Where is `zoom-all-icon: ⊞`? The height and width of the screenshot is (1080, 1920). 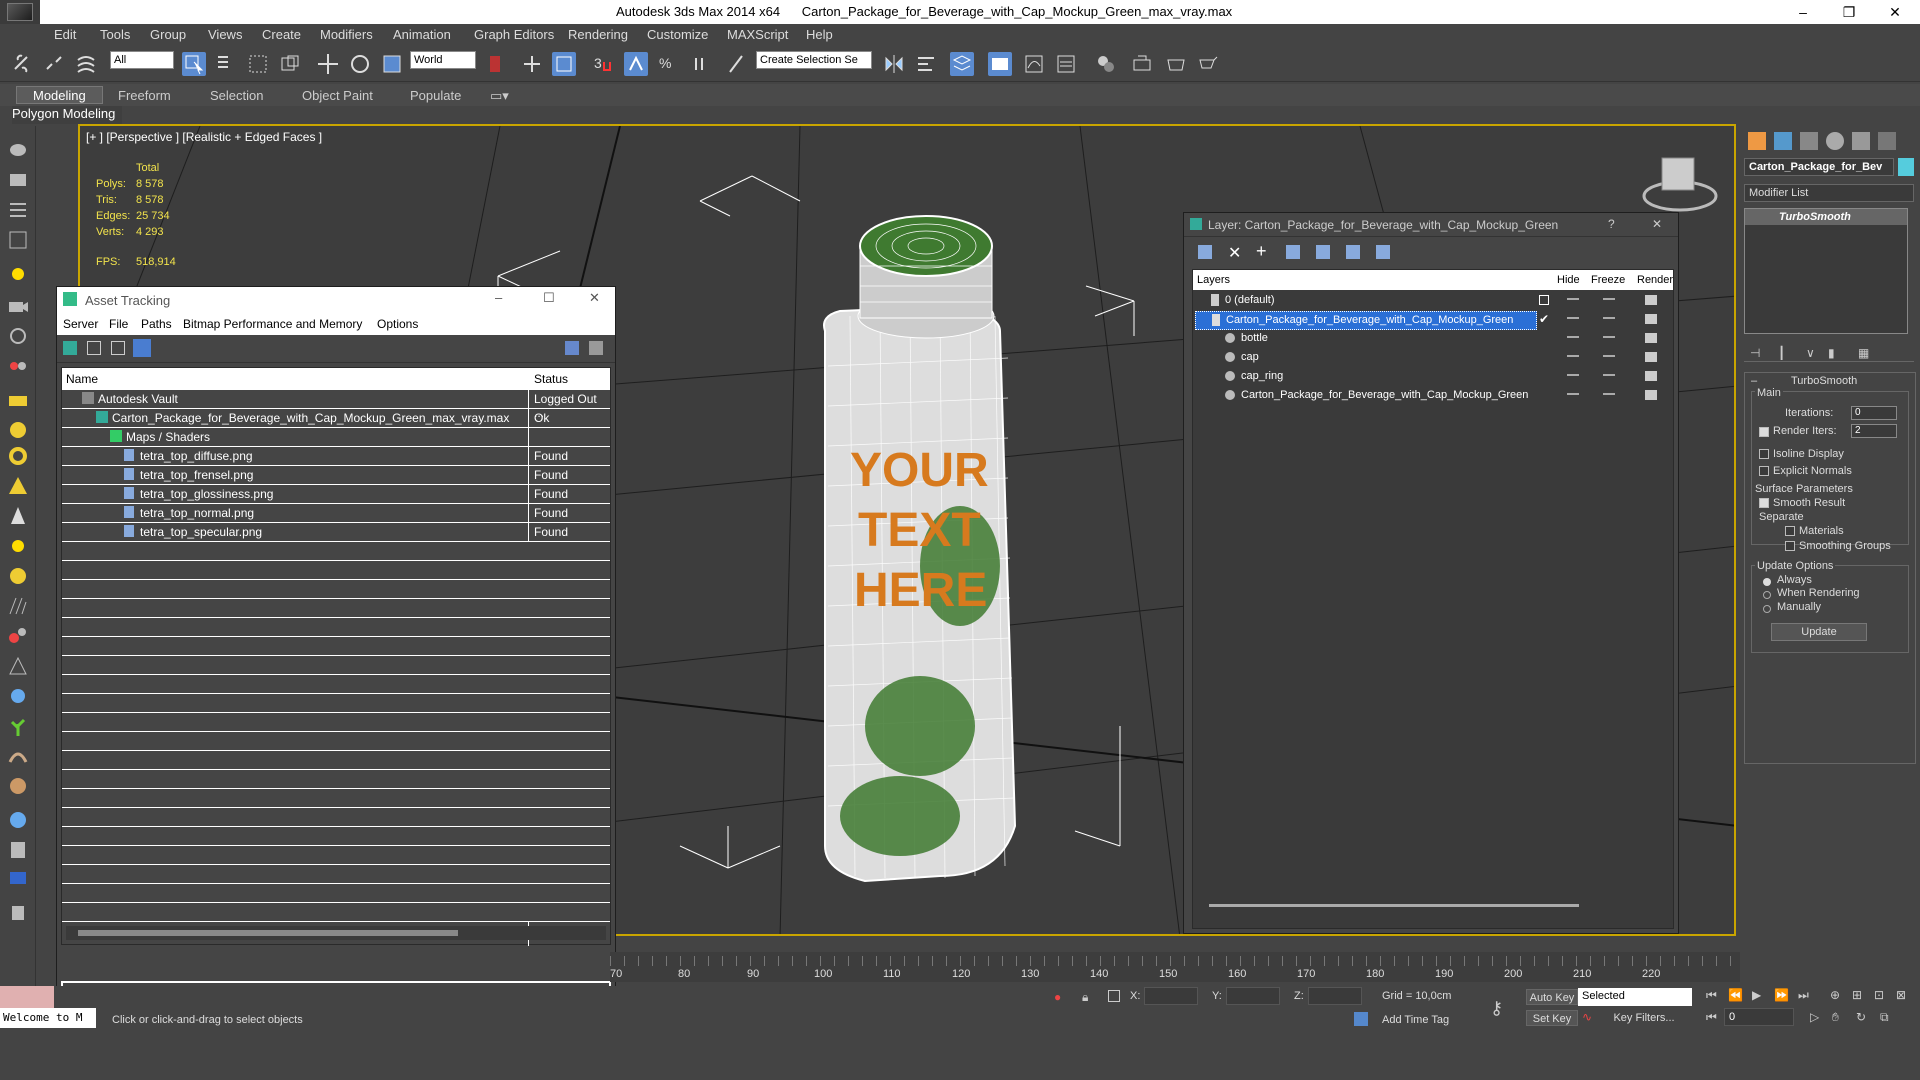
zoom-all-icon: ⊞ is located at coordinates (1857, 995).